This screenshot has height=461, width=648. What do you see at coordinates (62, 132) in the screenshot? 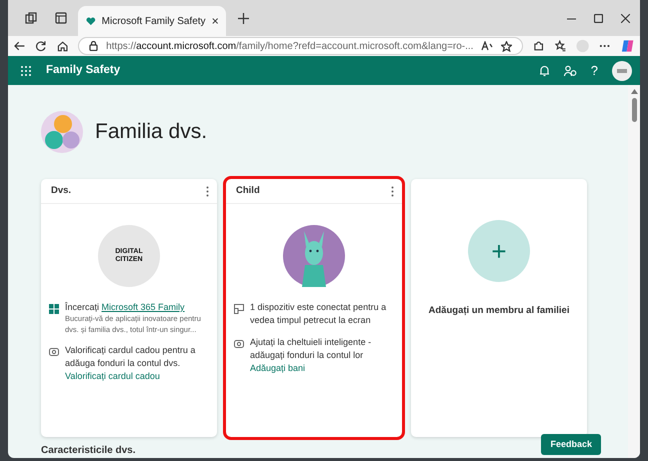
I see `bears-drawing` at bounding box center [62, 132].